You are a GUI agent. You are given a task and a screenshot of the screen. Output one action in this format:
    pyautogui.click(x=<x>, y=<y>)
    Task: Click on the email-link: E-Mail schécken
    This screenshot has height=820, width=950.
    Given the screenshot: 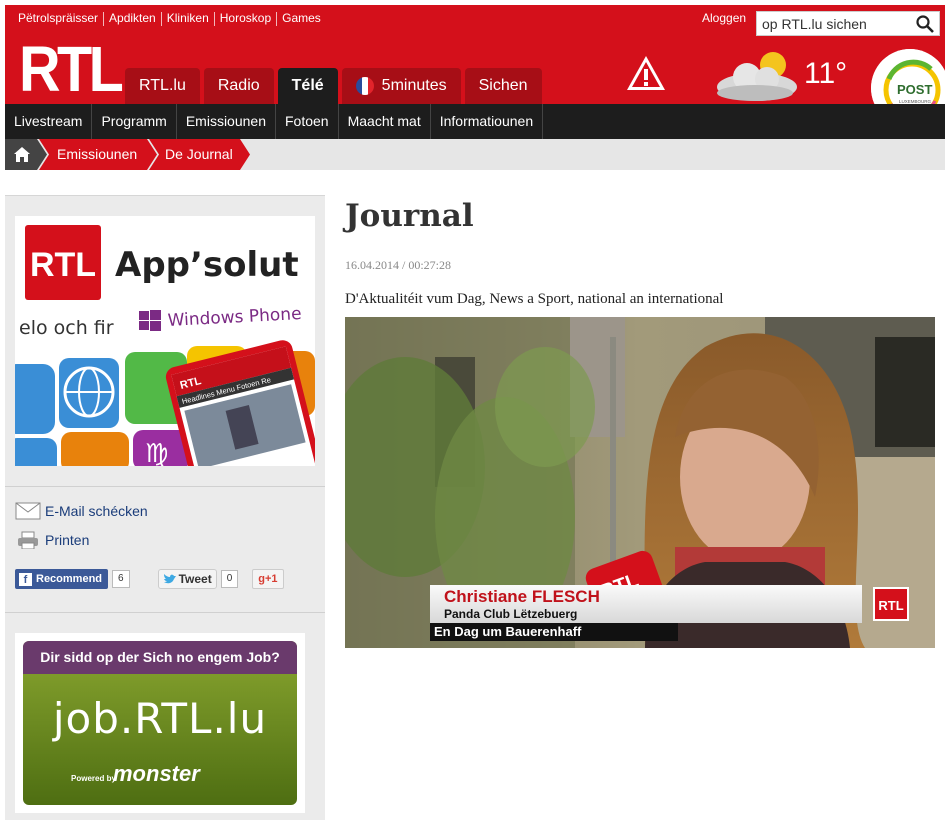 What is the action you would take?
    pyautogui.click(x=81, y=510)
    